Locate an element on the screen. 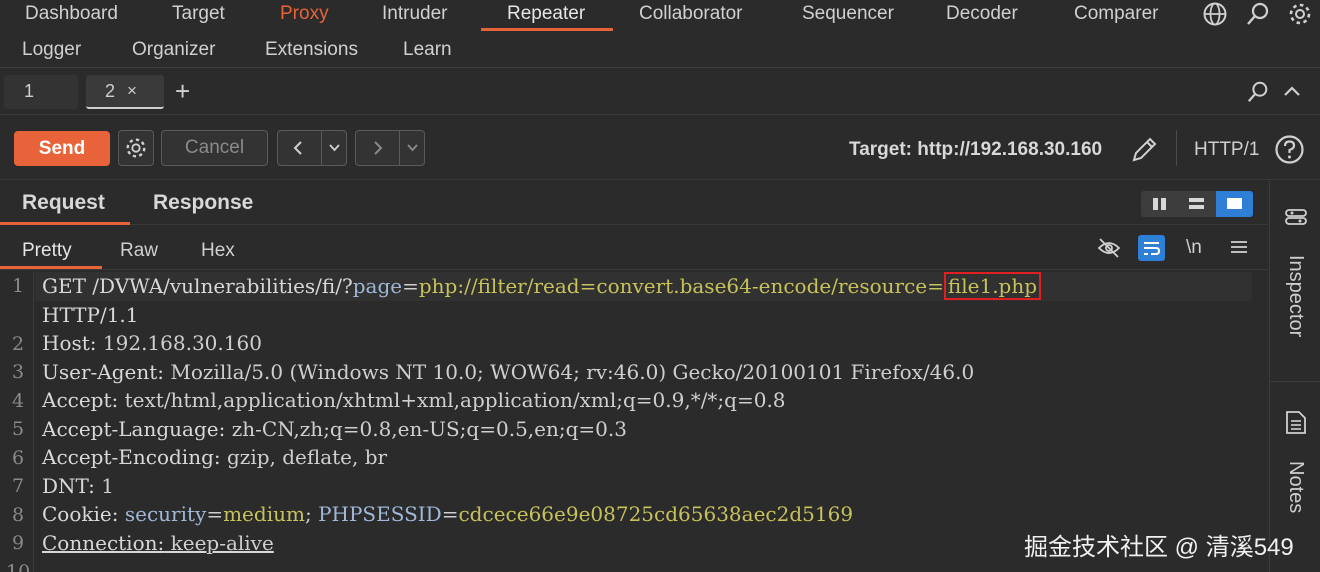  layout-single-icon is located at coordinates (1234, 204).